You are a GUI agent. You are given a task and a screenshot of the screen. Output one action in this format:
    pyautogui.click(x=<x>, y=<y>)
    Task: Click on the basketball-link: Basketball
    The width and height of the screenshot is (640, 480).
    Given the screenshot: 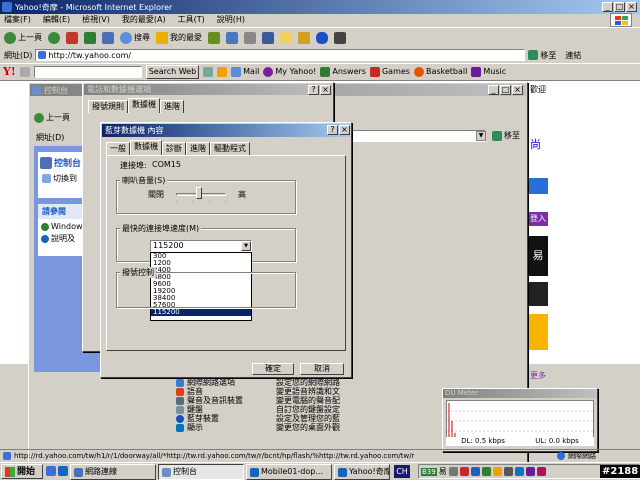 What is the action you would take?
    pyautogui.click(x=440, y=71)
    